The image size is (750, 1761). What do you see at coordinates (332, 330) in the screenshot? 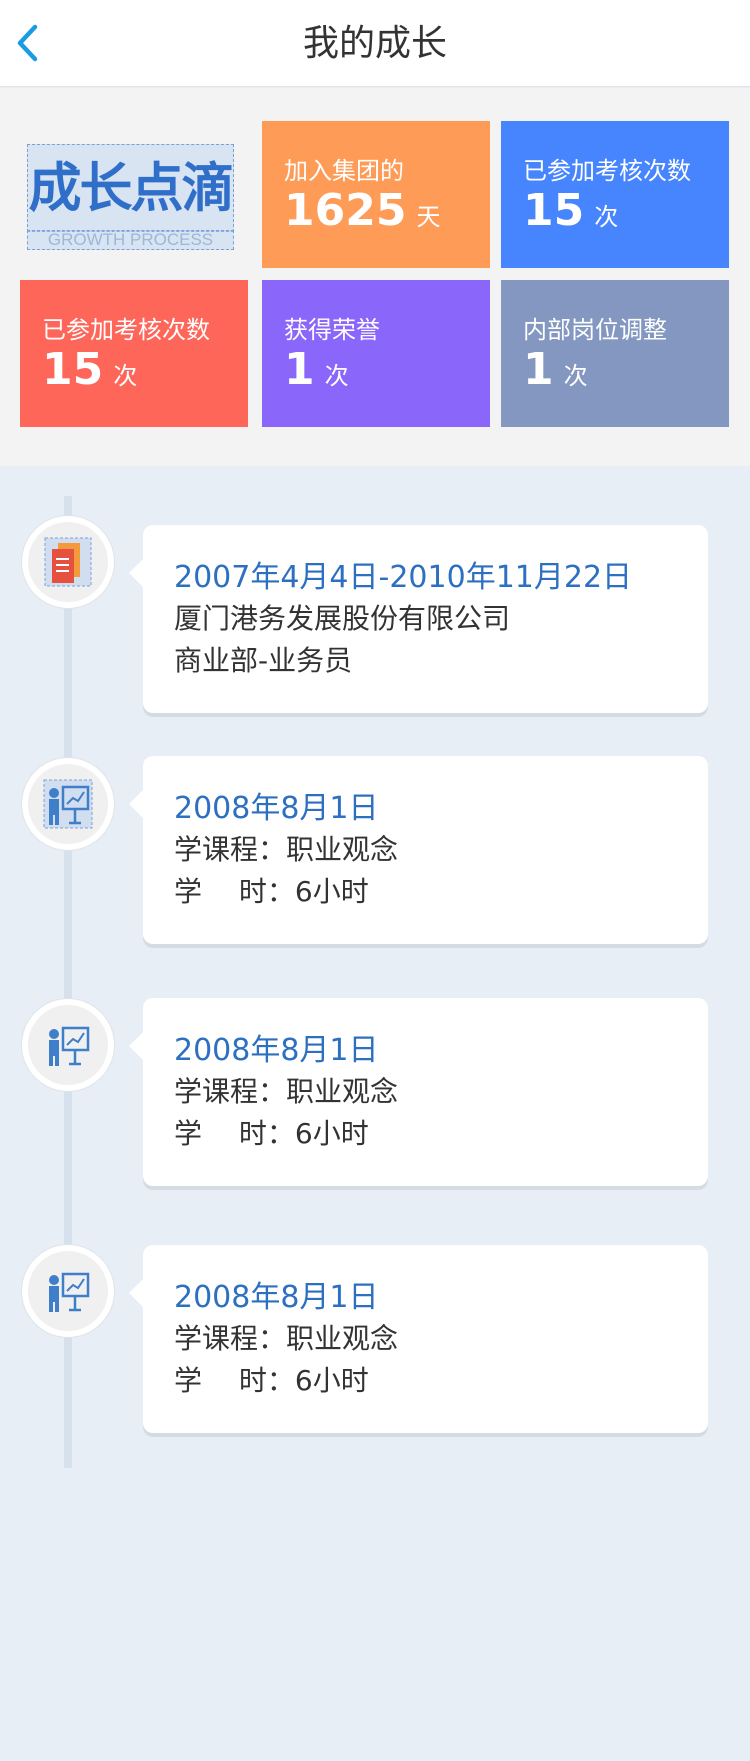
I see `stat-label: 获得荣誉` at bounding box center [332, 330].